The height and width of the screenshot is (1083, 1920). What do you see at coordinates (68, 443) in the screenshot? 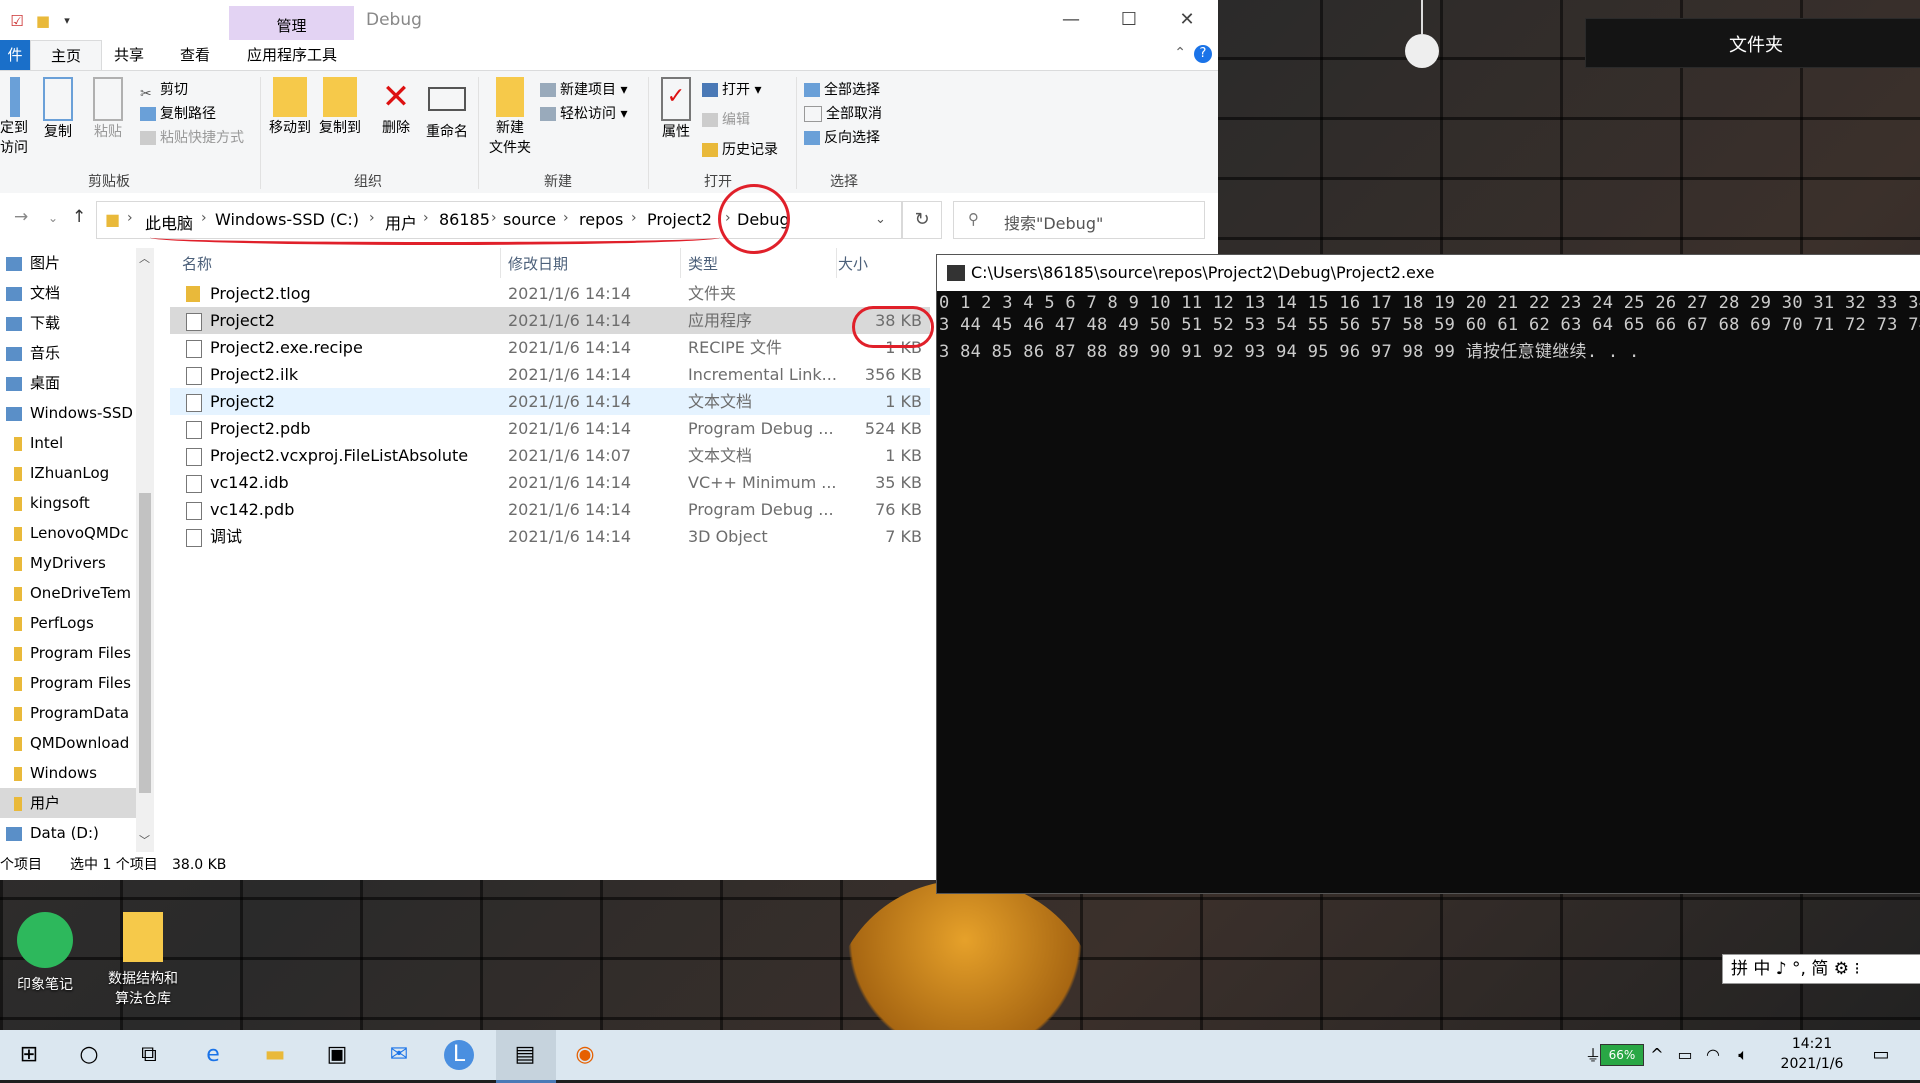
I see `nav-item: Intel` at bounding box center [68, 443].